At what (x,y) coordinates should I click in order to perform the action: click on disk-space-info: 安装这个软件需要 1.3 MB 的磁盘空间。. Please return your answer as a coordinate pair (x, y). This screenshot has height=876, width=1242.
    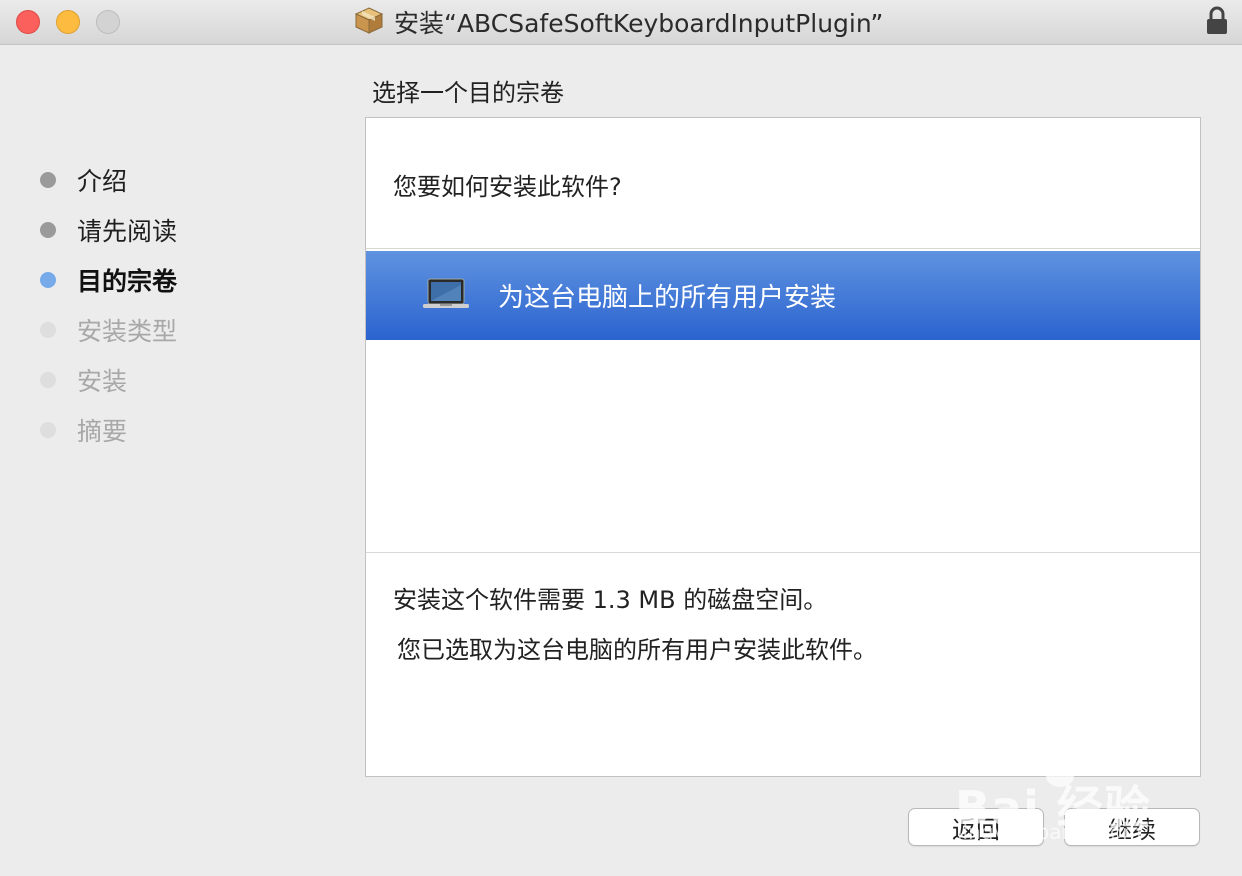
    Looking at the image, I should click on (610, 600).